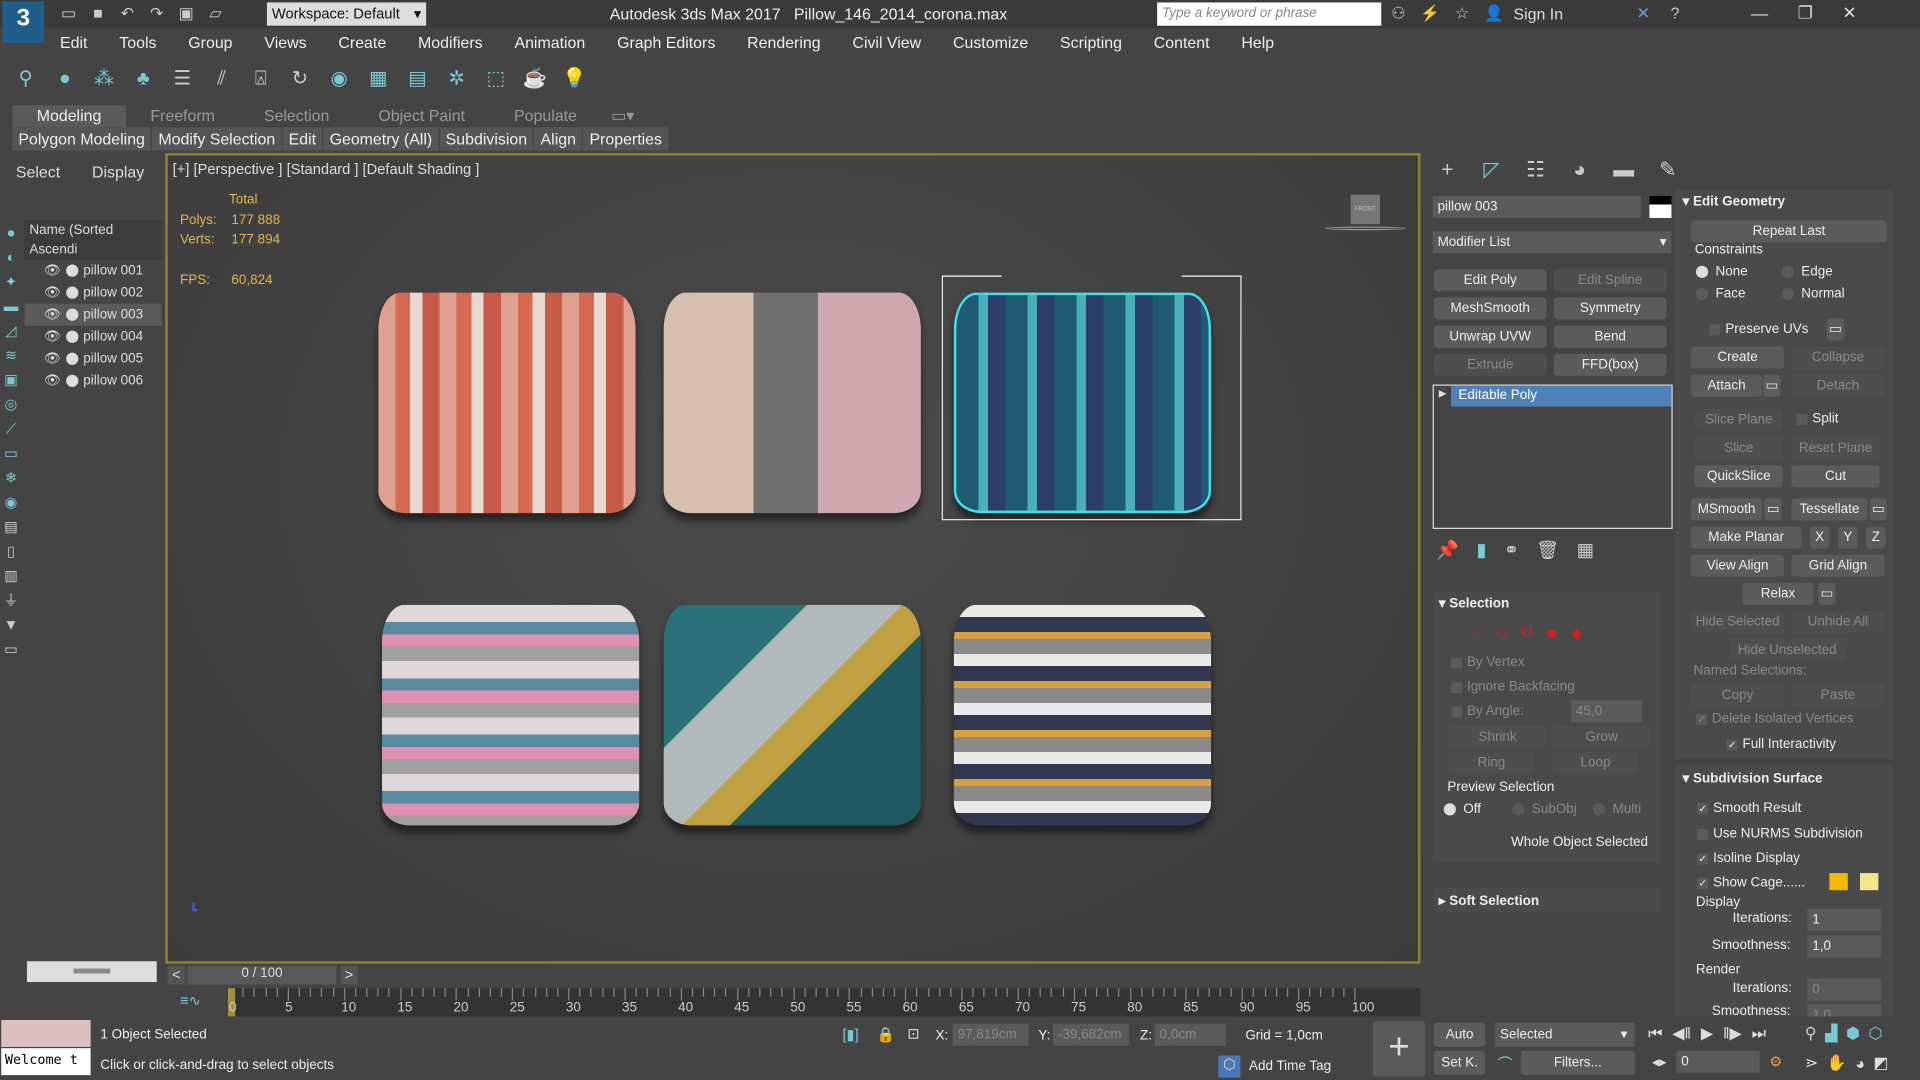 This screenshot has width=1920, height=1080. I want to click on container-filter-icon: ▭, so click(11, 453).